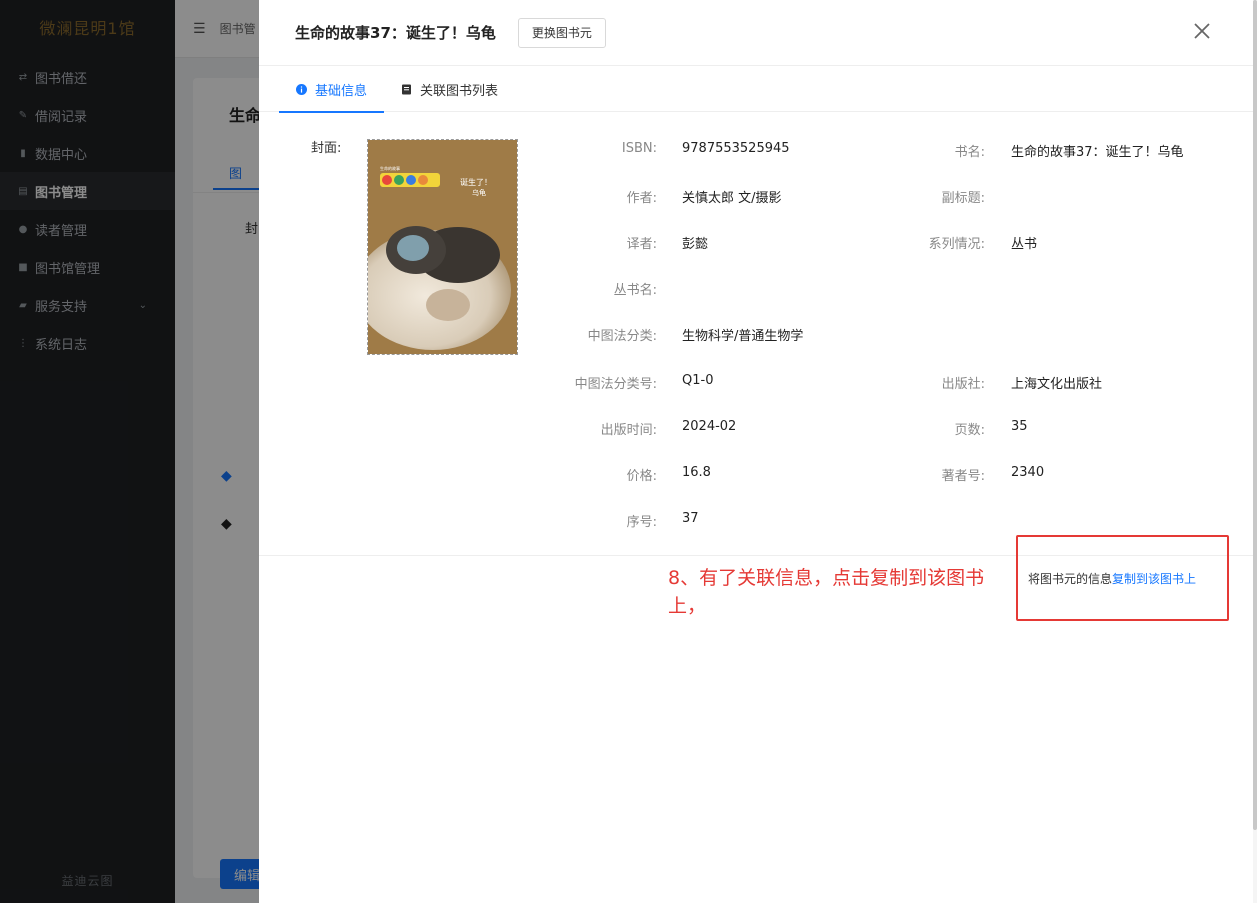 The image size is (1257, 903). What do you see at coordinates (615, 384) in the screenshot?
I see `clc-number-label: 中图法分类号:` at bounding box center [615, 384].